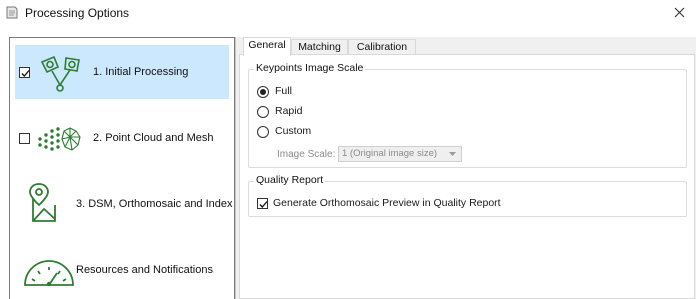 This screenshot has height=299, width=696. Describe the element at coordinates (153, 138) in the screenshot. I see `step-label: 2. Point Cloud and Mesh` at that location.